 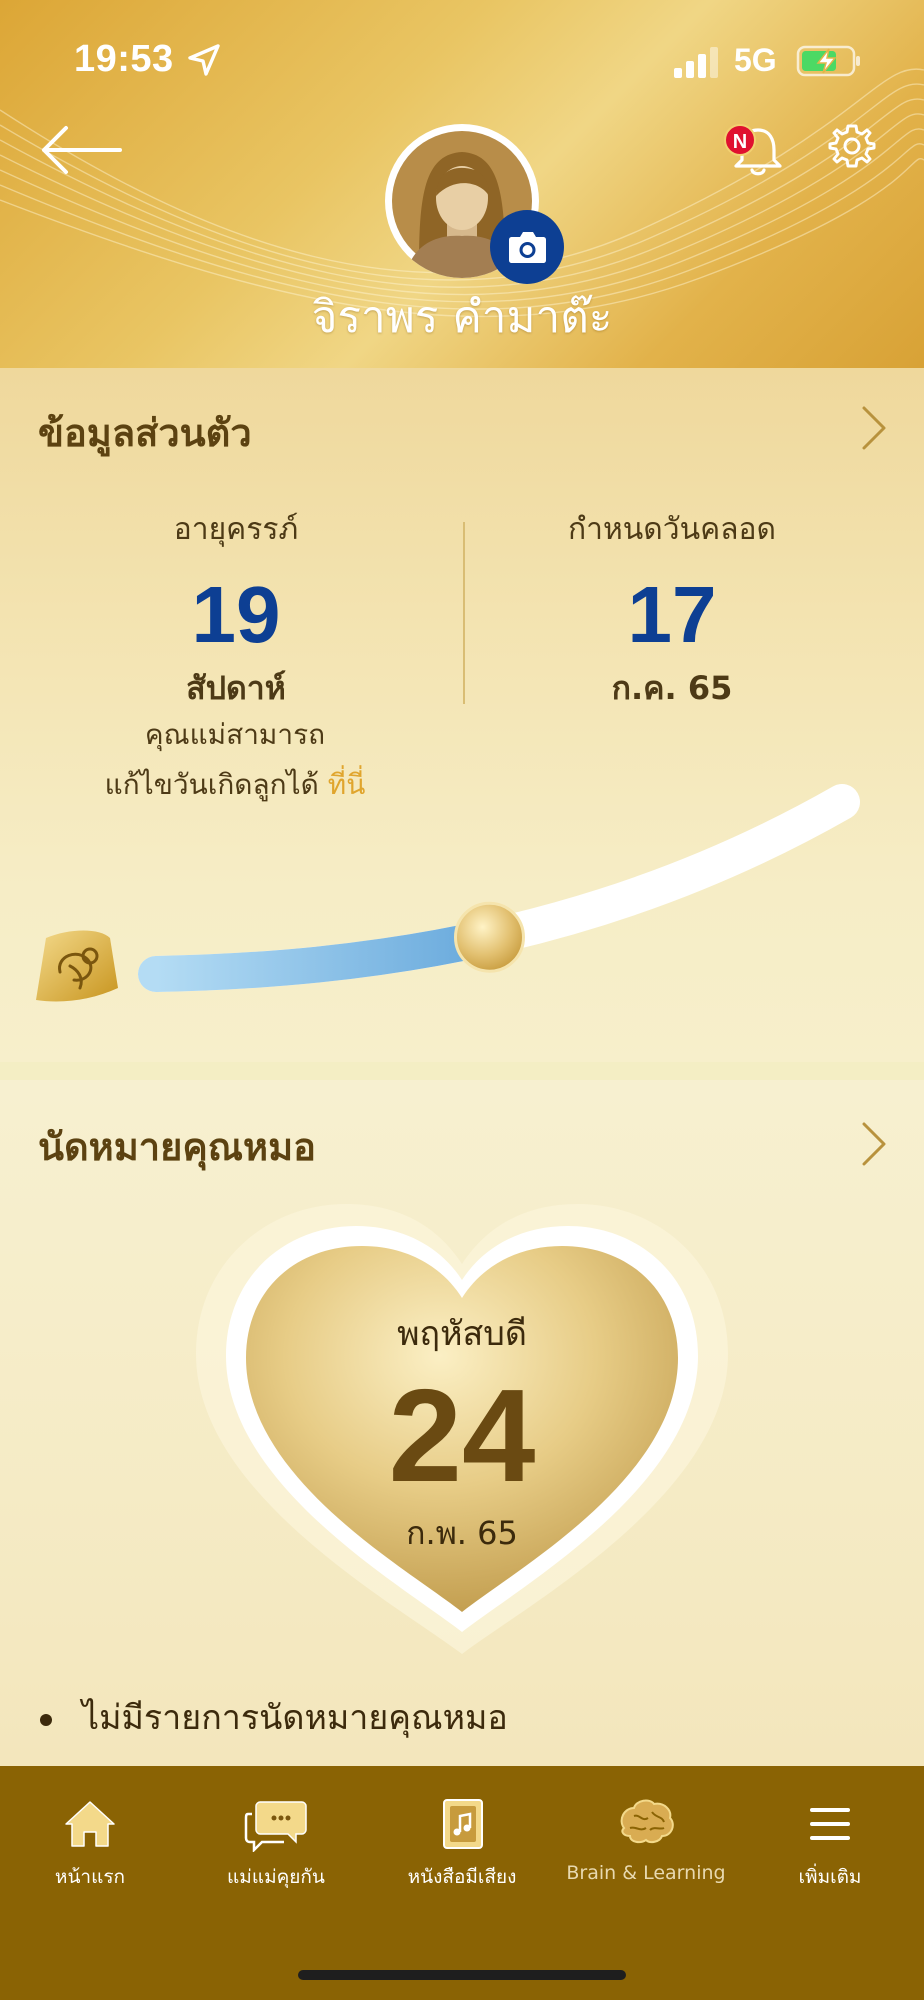 I want to click on nav-label-home: หน้าแรก, so click(x=90, y=1877).